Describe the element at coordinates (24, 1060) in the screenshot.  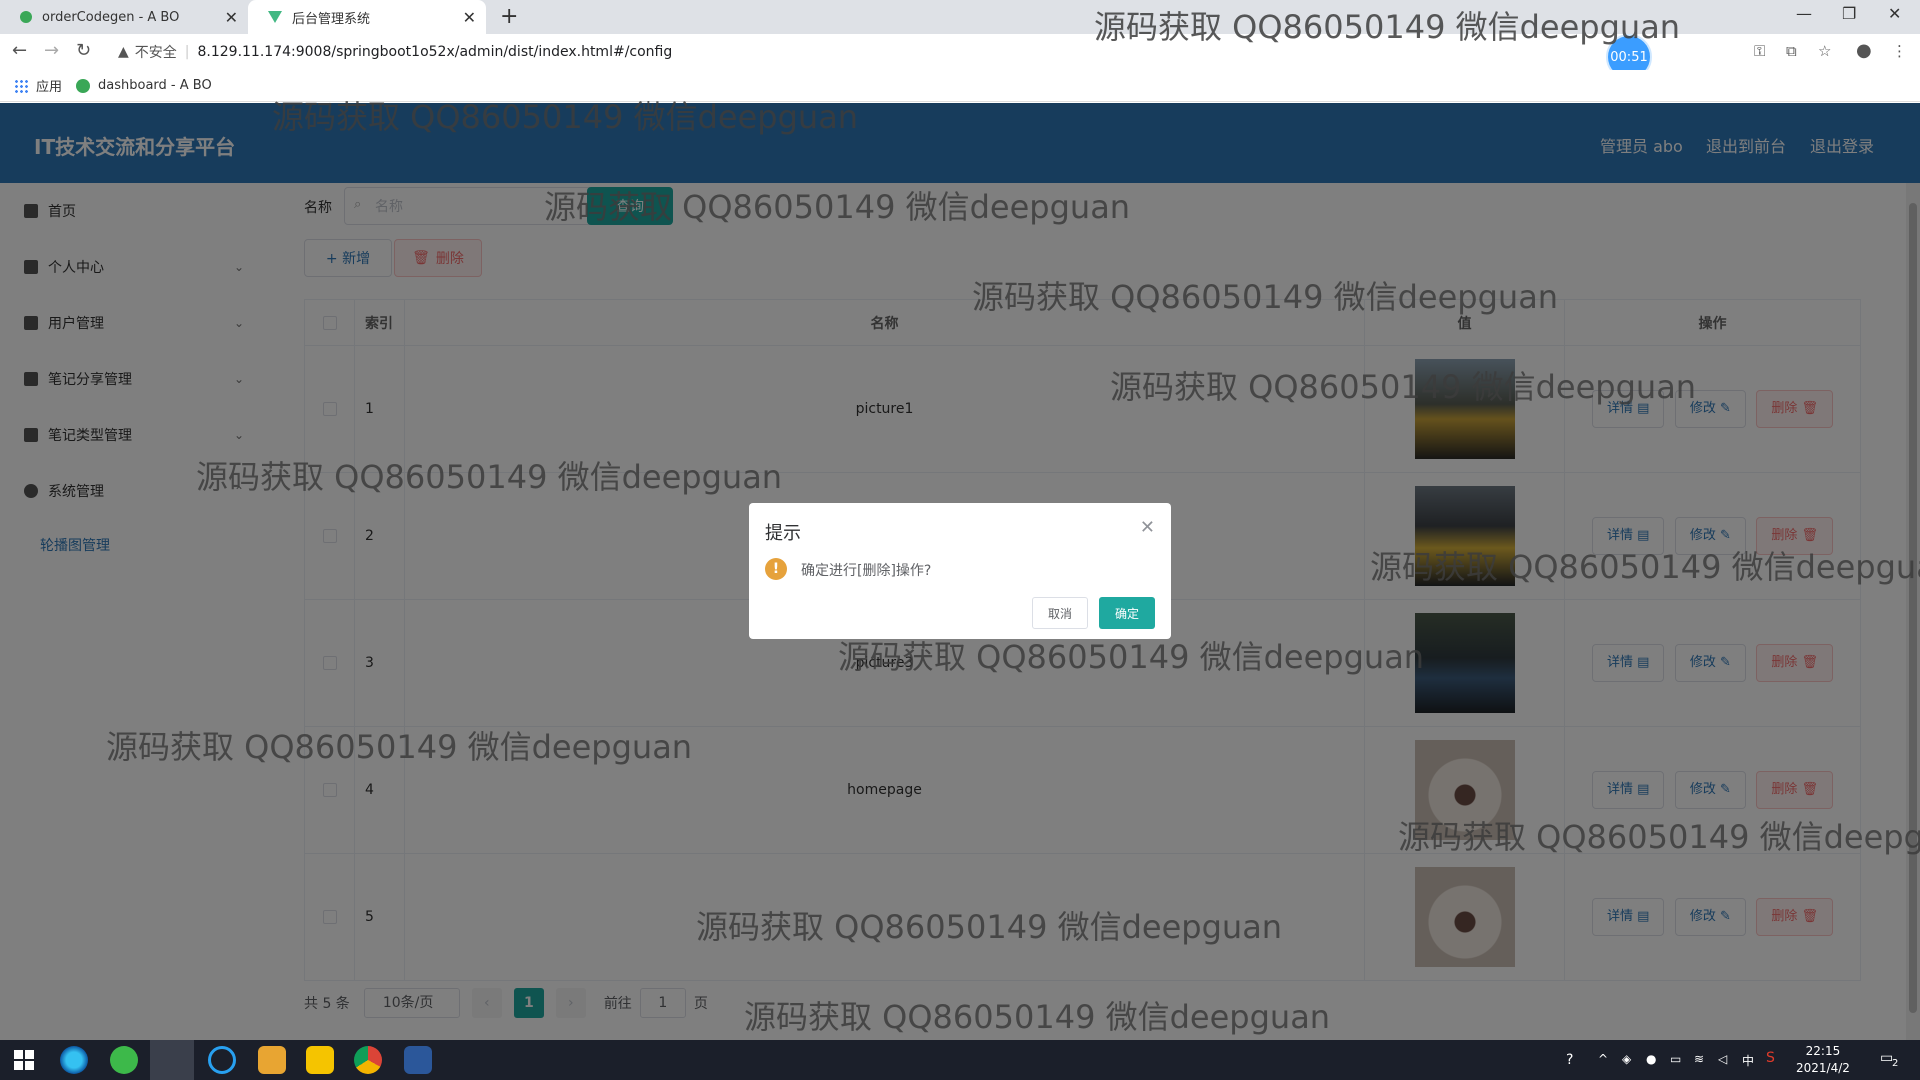
I see `windows-start-icon` at that location.